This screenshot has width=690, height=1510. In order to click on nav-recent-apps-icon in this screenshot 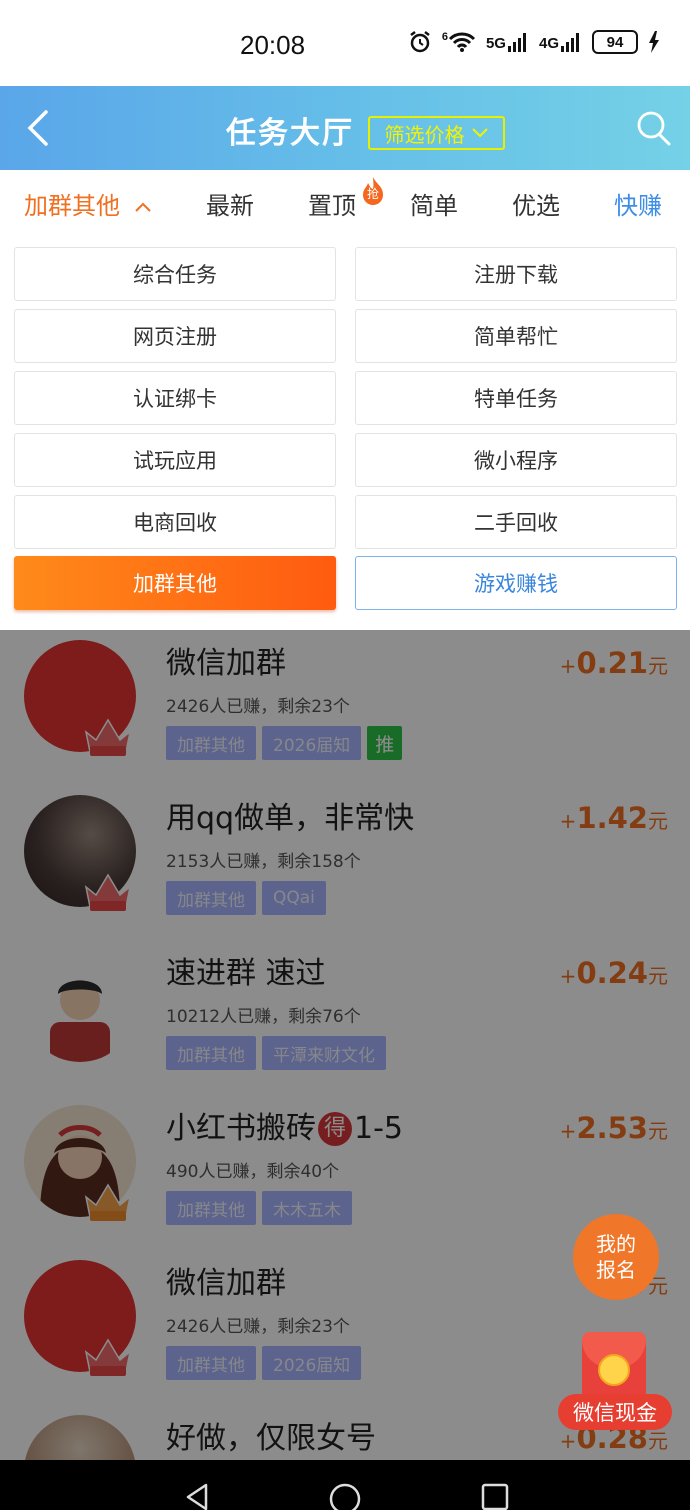, I will do `click(495, 1496)`.